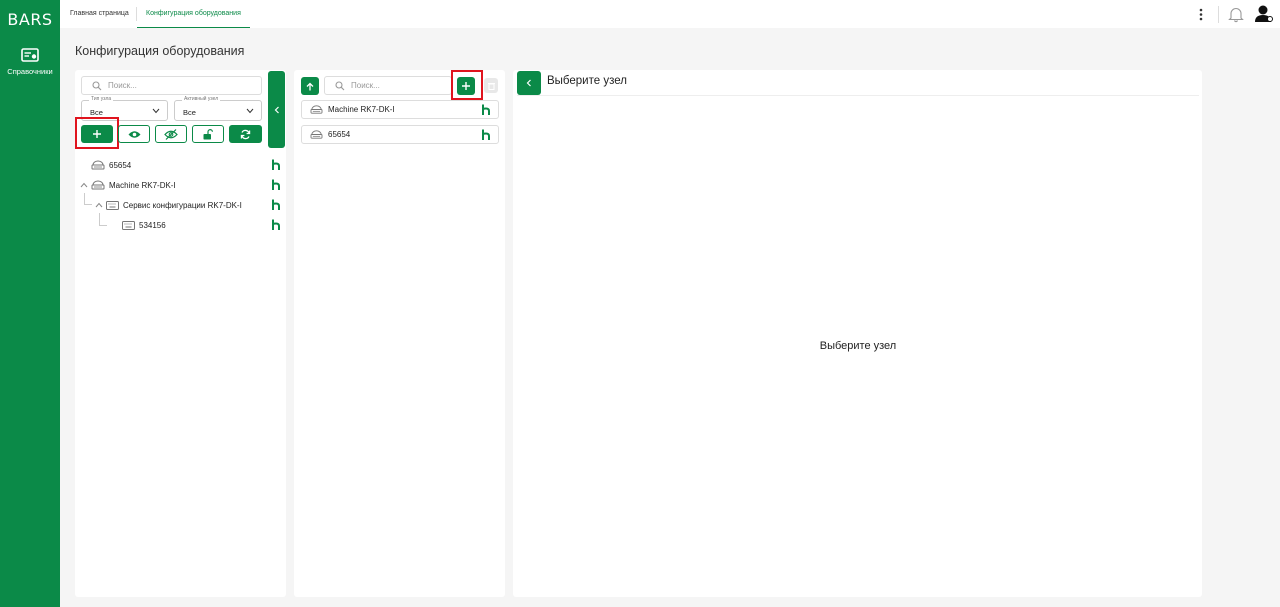 This screenshot has height=607, width=1280. Describe the element at coordinates (400, 109) in the screenshot. I see `list-item: Machine RK7-DK-I` at that location.